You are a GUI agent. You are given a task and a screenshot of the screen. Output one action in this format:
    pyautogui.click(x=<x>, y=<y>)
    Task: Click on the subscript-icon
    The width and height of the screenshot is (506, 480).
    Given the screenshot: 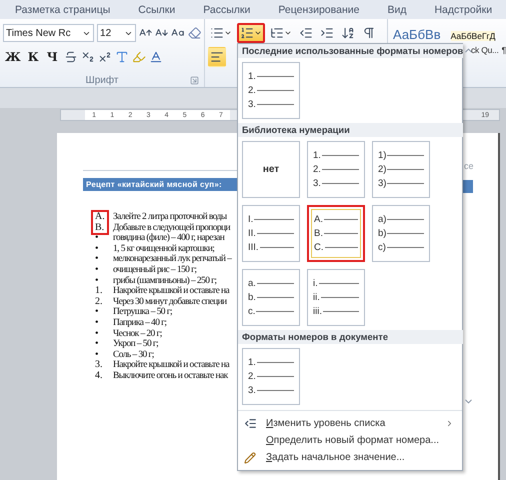 What is the action you would take?
    pyautogui.click(x=87, y=57)
    